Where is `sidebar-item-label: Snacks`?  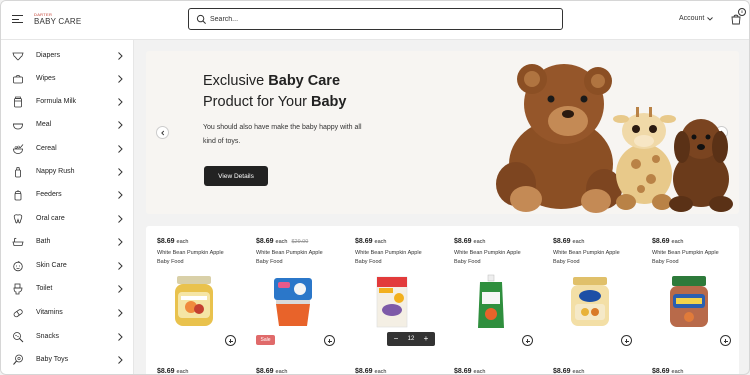 sidebar-item-label: Snacks is located at coordinates (47, 336).